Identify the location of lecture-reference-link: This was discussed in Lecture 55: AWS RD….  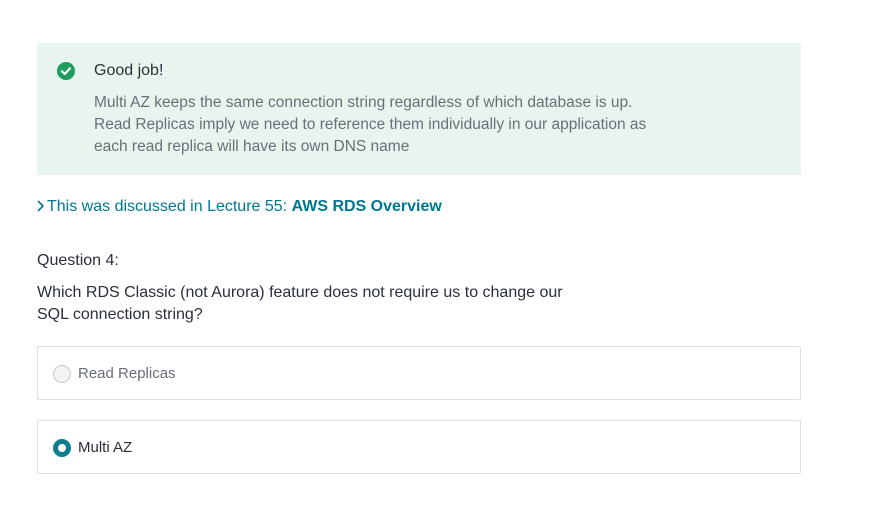
(239, 207).